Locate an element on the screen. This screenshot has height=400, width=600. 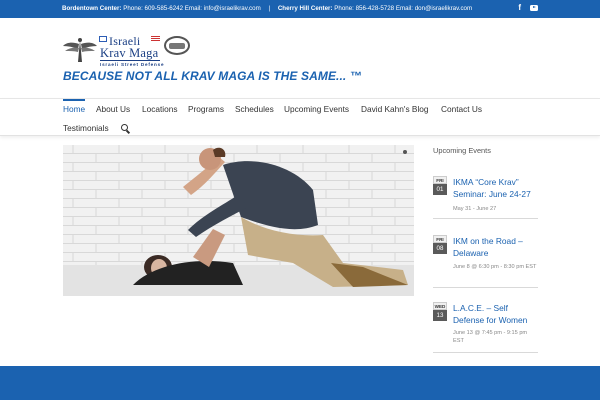
sidebar-title: Upcoming Events is located at coordinates (462, 150).